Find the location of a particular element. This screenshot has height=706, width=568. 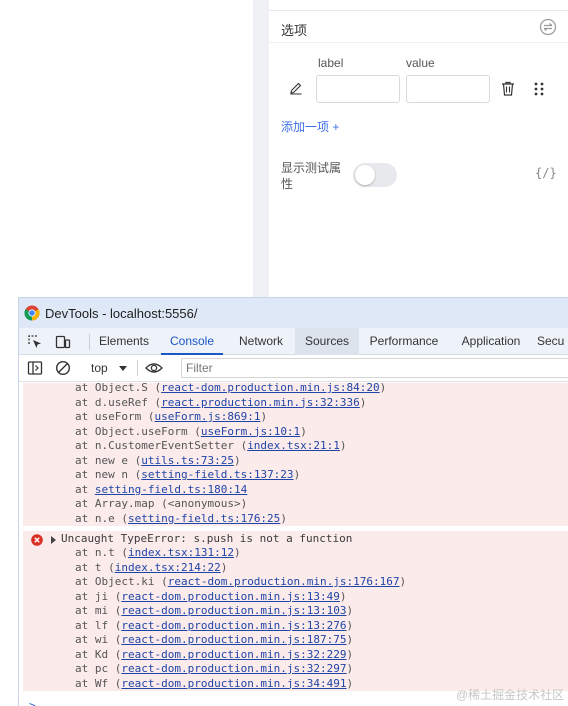

source-link: setting-field.ts:137:23 is located at coordinates (217, 474).